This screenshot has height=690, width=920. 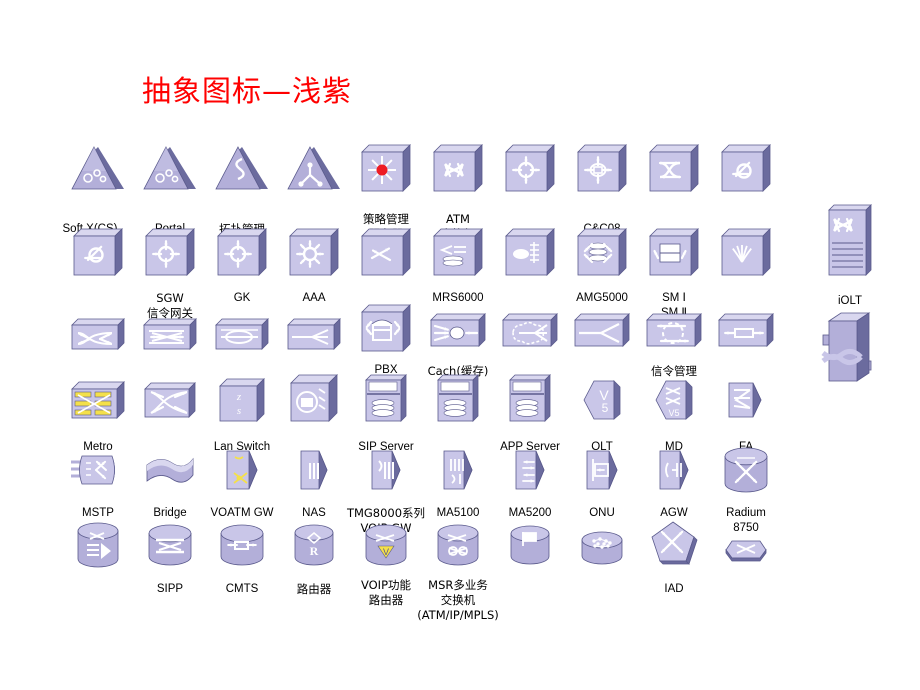 I want to click on nas-icon, so click(x=314, y=470).